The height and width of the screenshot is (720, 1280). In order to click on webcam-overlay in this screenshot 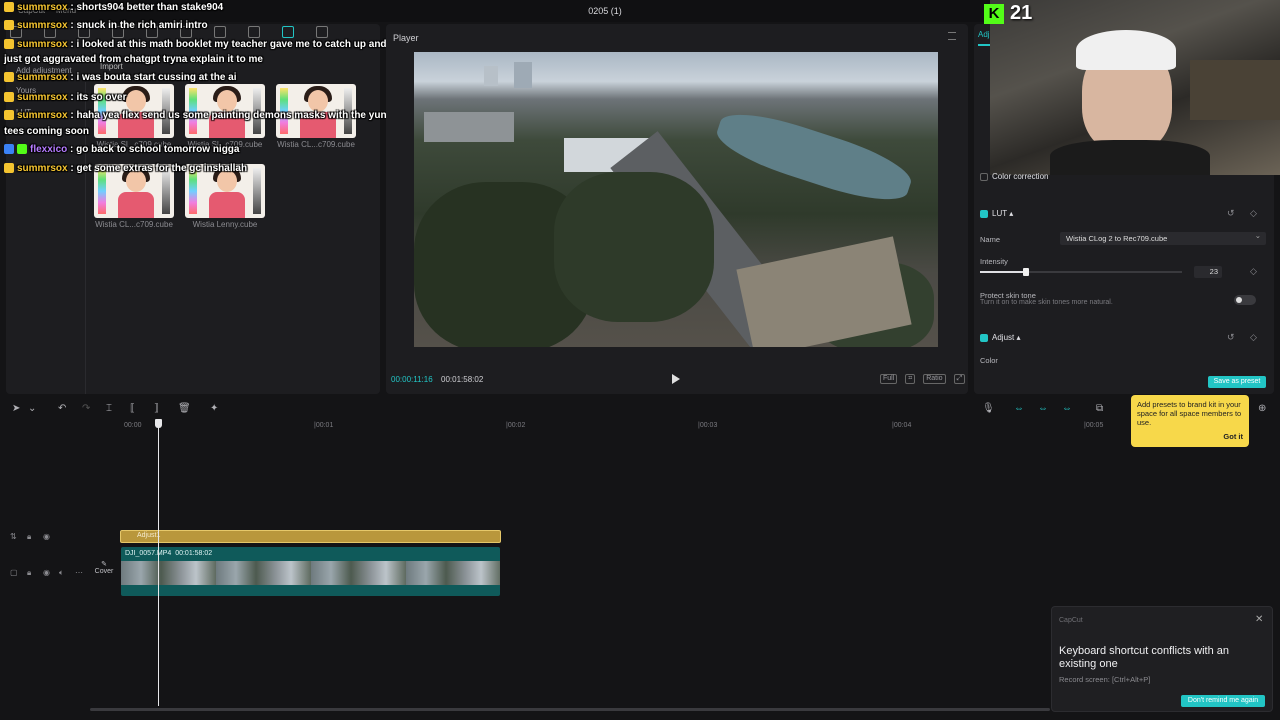, I will do `click(1135, 87)`.